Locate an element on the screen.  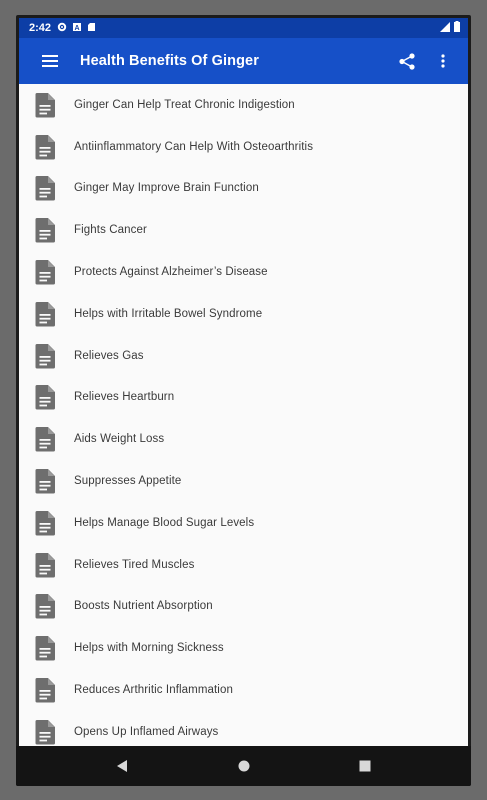
list-item-label: Boosts Nutrient Absorption is located at coordinates (143, 606).